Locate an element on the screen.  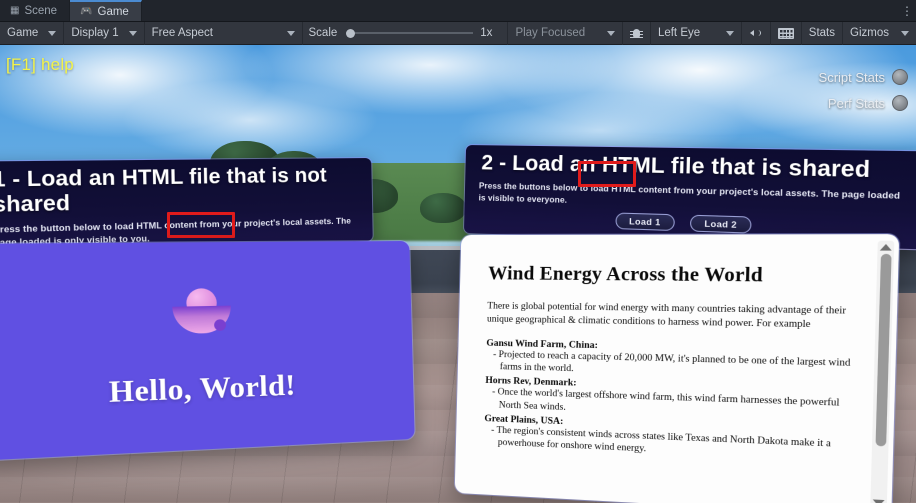
keyboard-input-button is located at coordinates (786, 33).